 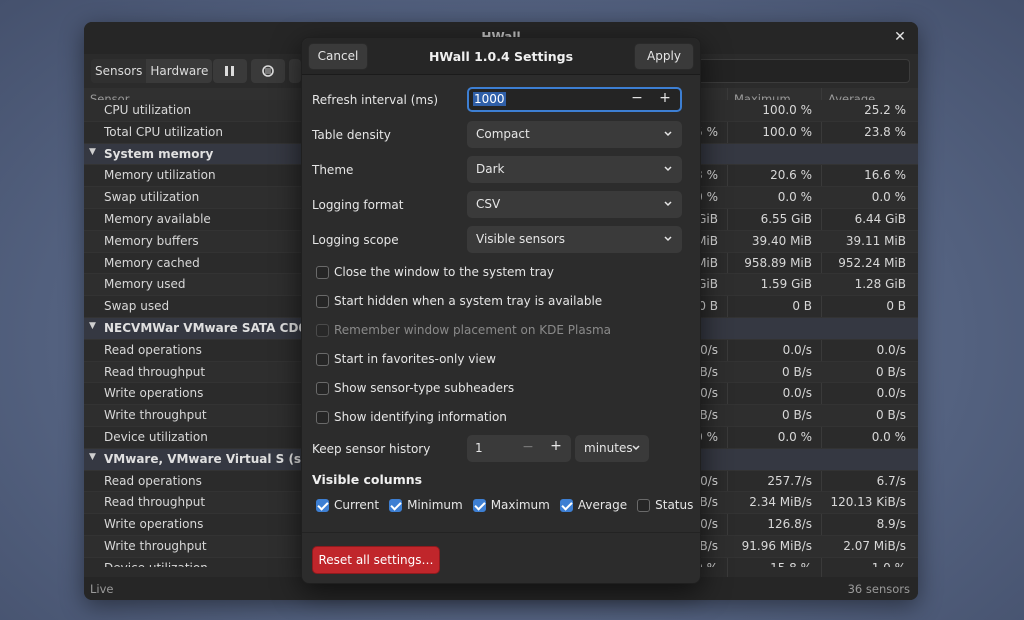 What do you see at coordinates (479, 448) in the screenshot?
I see `history-value: 1` at bounding box center [479, 448].